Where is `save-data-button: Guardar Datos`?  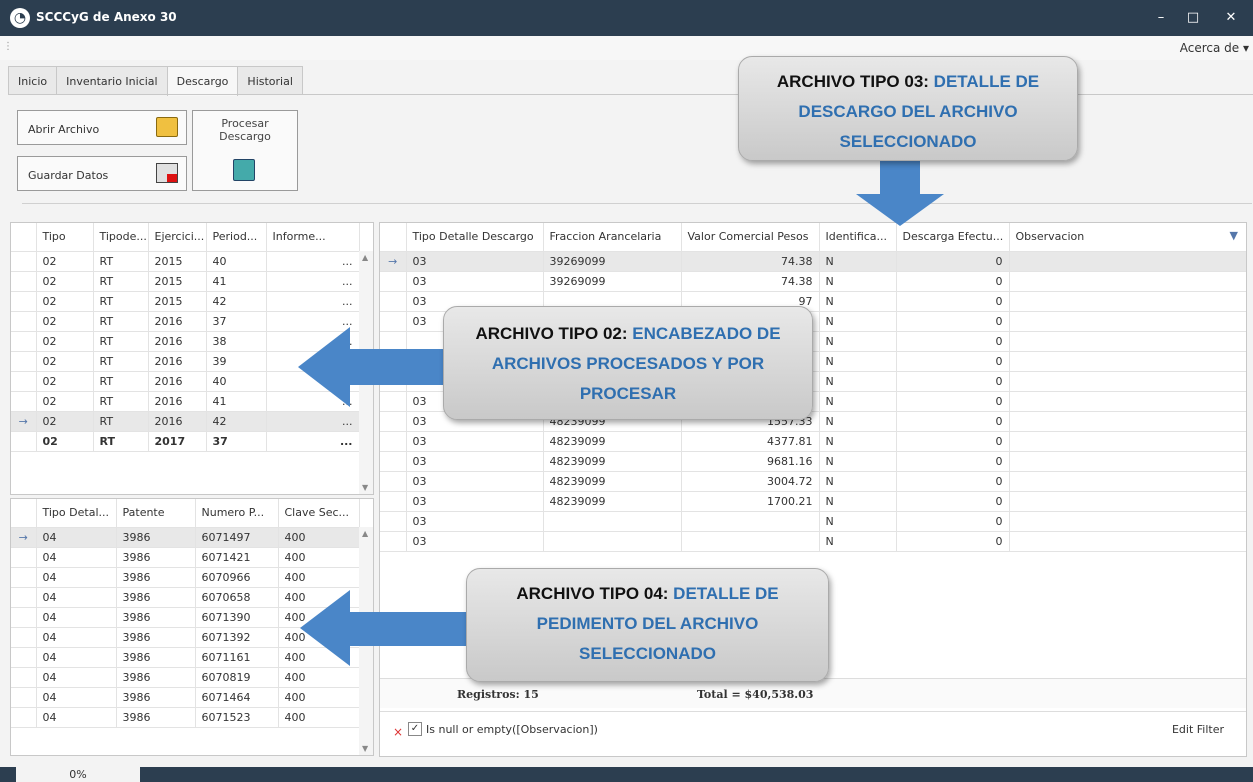 save-data-button: Guardar Datos is located at coordinates (102, 173).